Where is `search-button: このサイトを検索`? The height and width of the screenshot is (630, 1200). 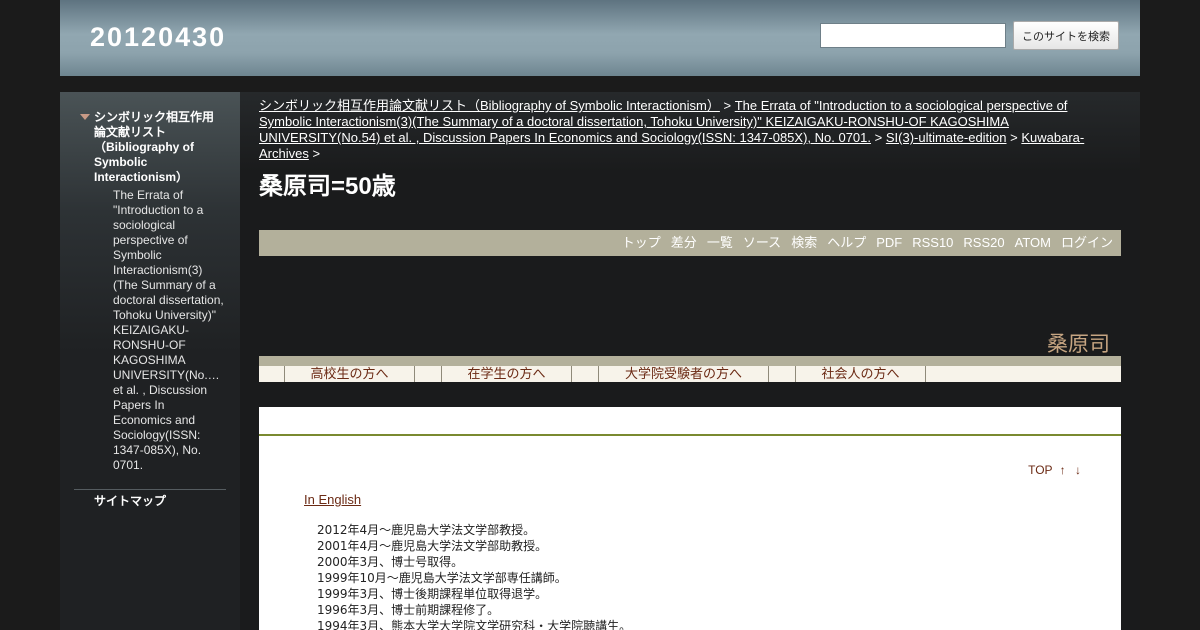 search-button: このサイトを検索 is located at coordinates (1066, 35).